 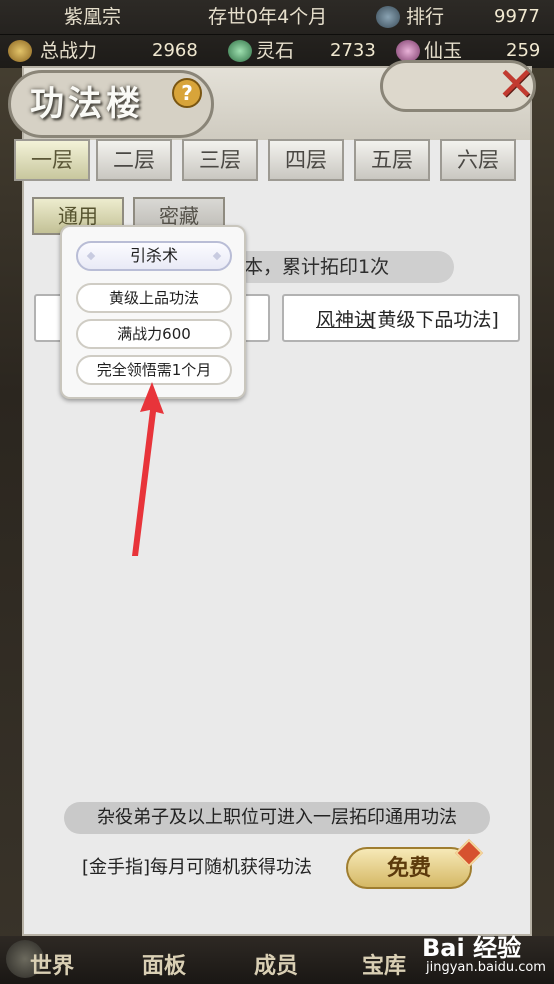 What do you see at coordinates (392, 160) in the screenshot?
I see `tab-floor-5: 五层` at bounding box center [392, 160].